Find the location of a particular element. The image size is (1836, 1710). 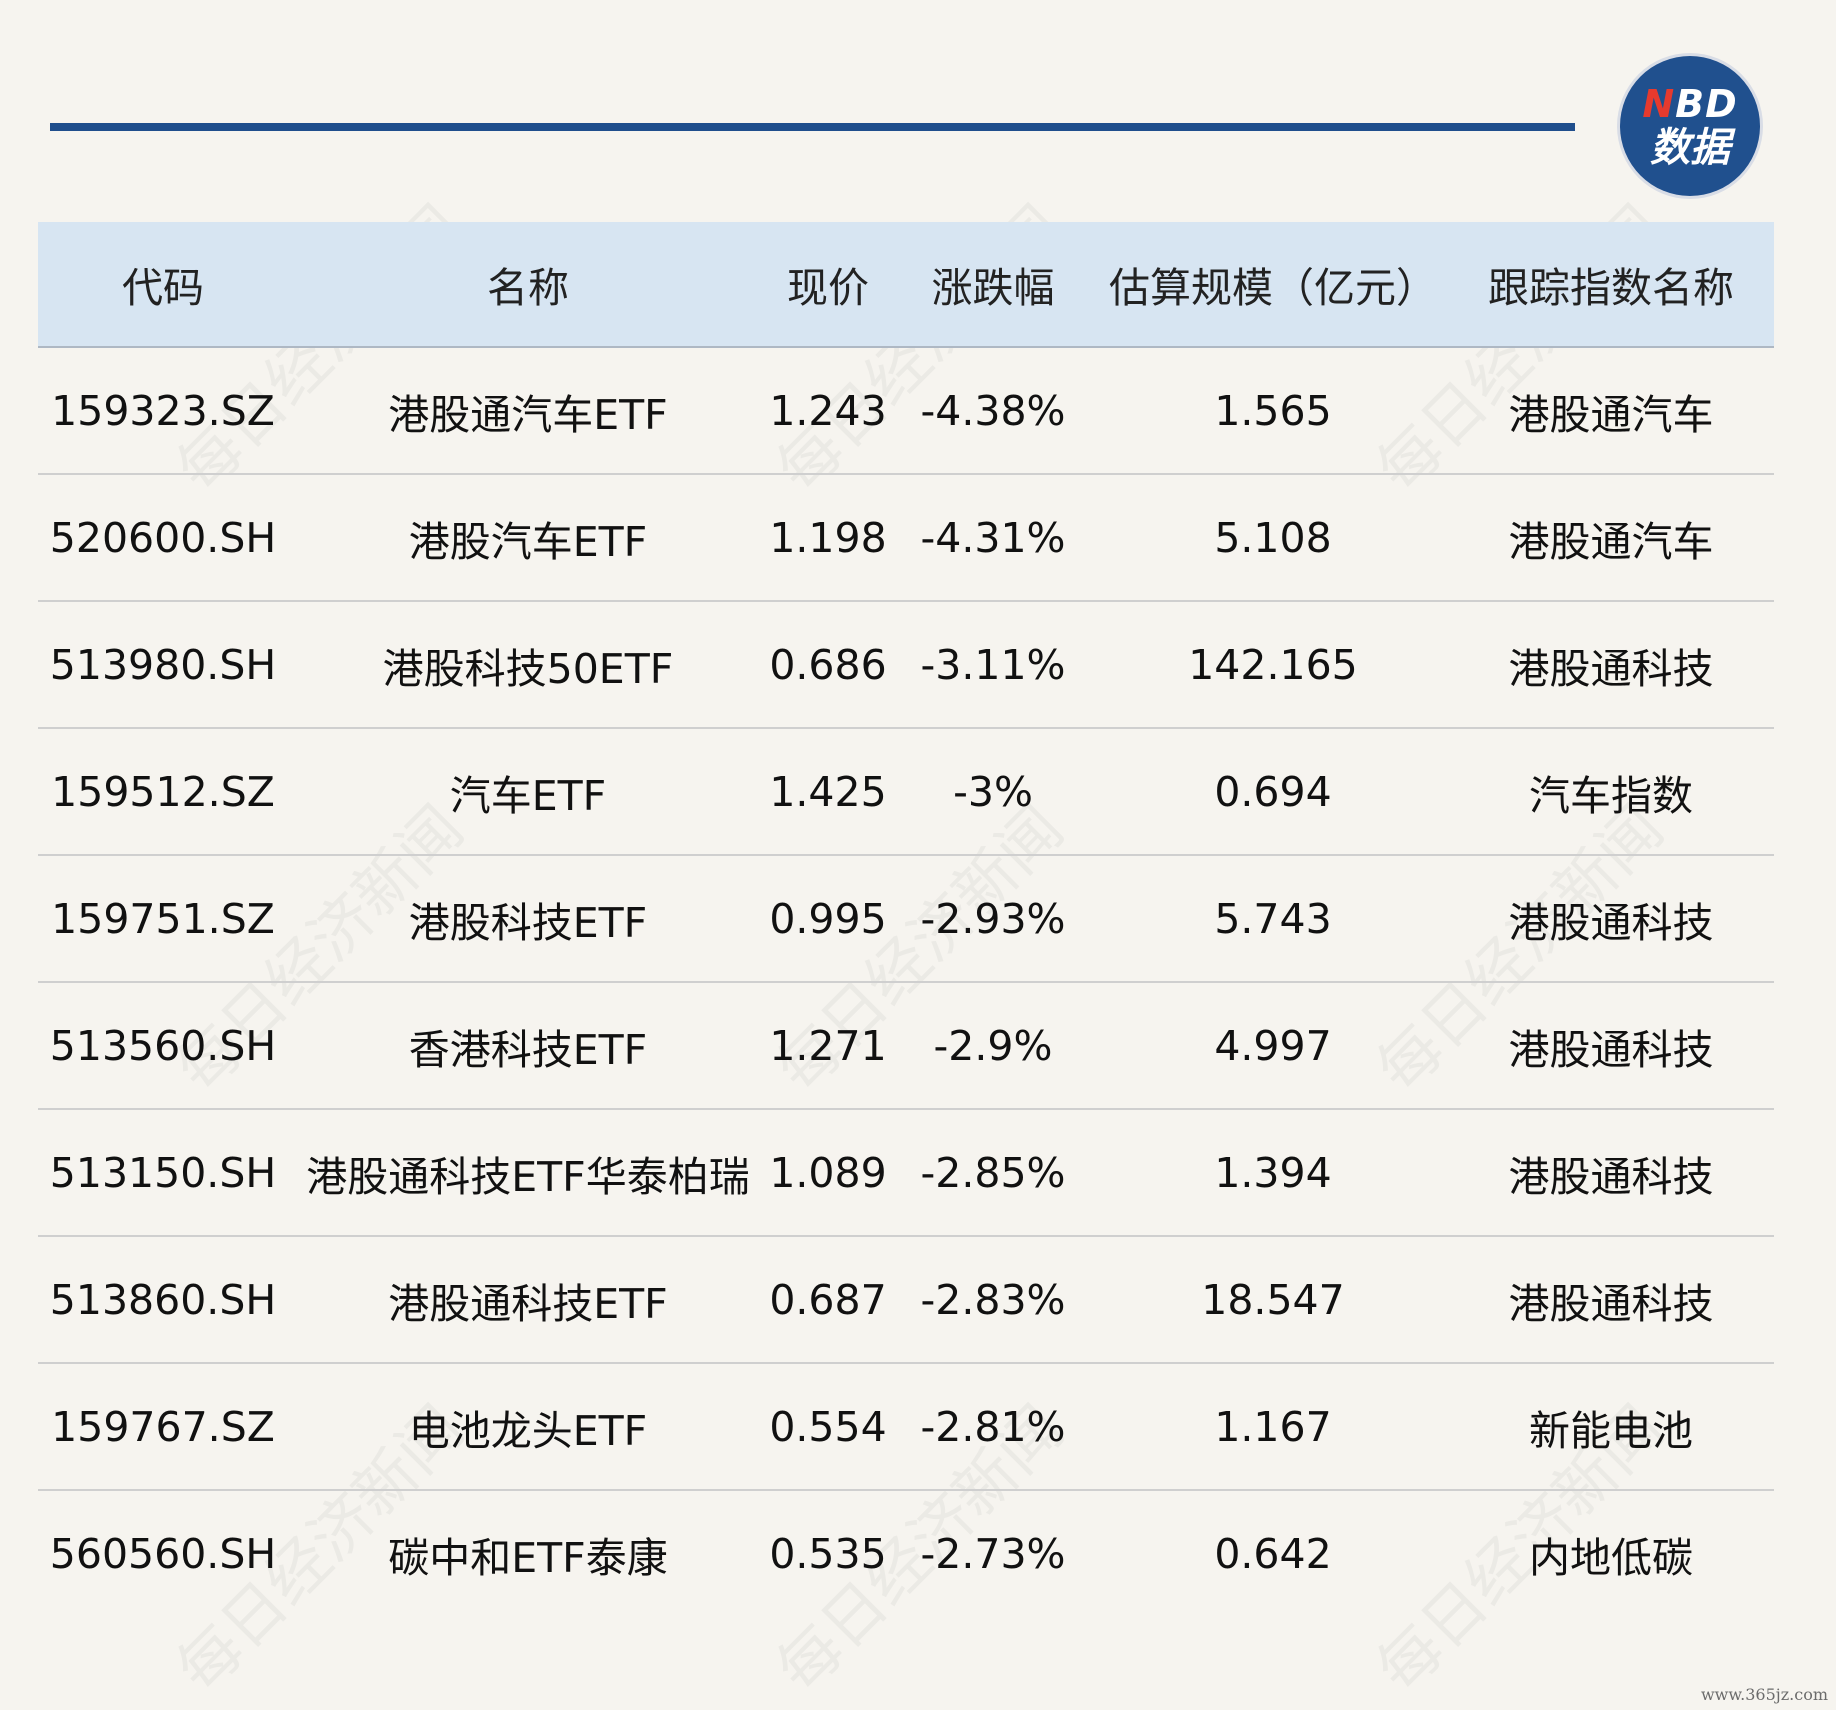

header-change: 涨跌幅 is located at coordinates (993, 288).